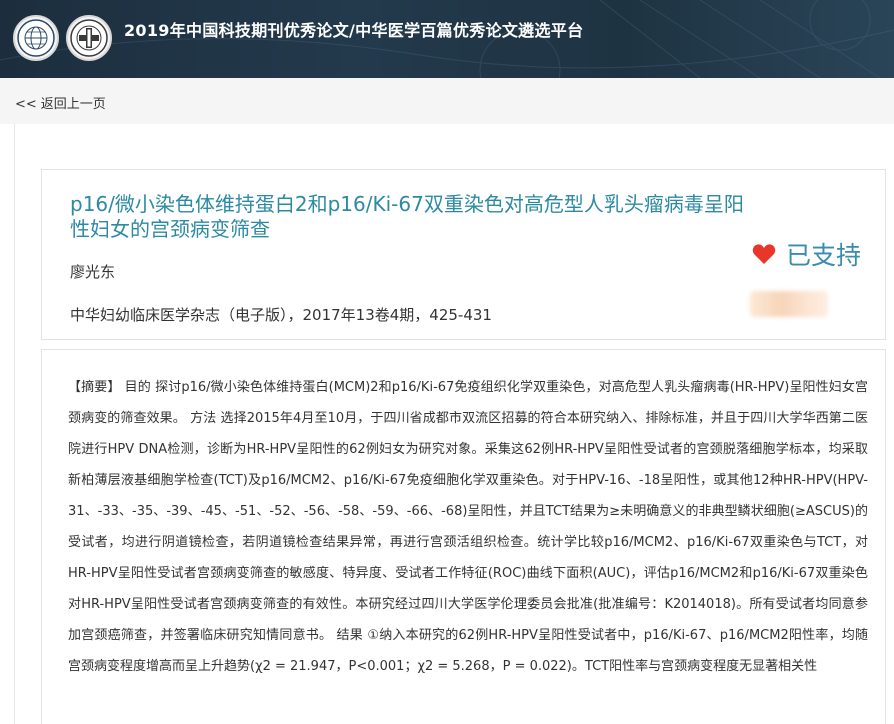 This screenshot has width=894, height=724. I want to click on paper-author: 廖光东, so click(93, 272).